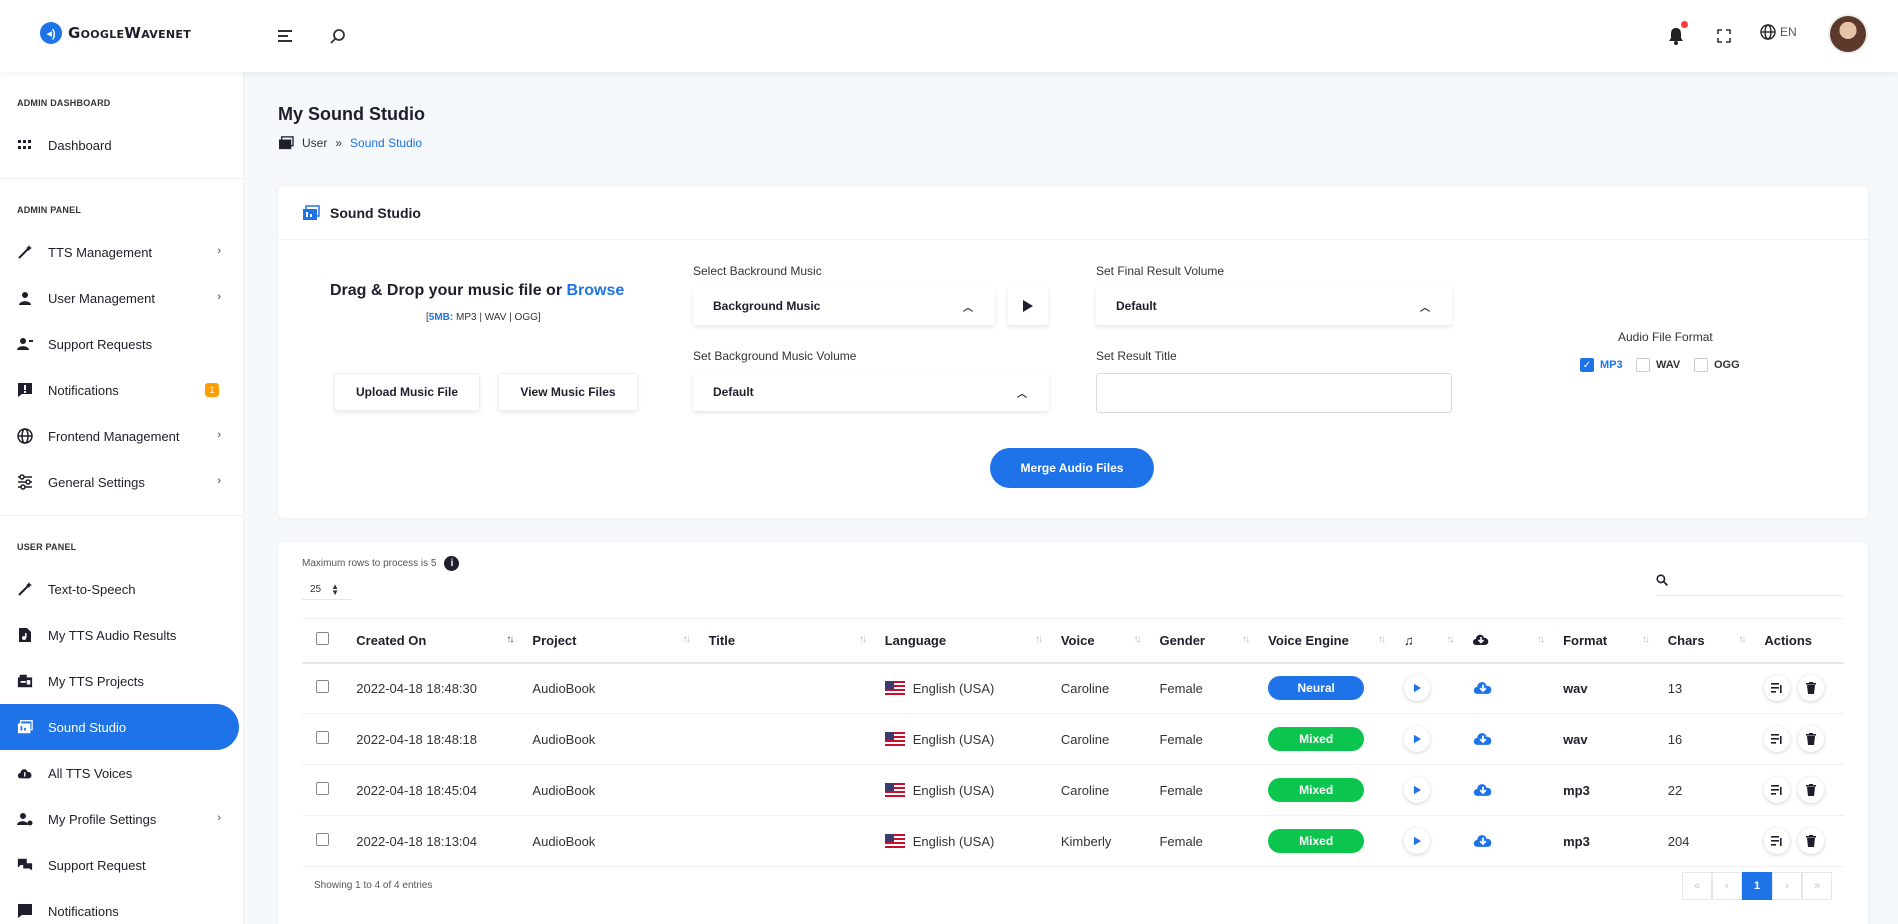  I want to click on column-header-created-on: Created On ↑↓, so click(434, 641).